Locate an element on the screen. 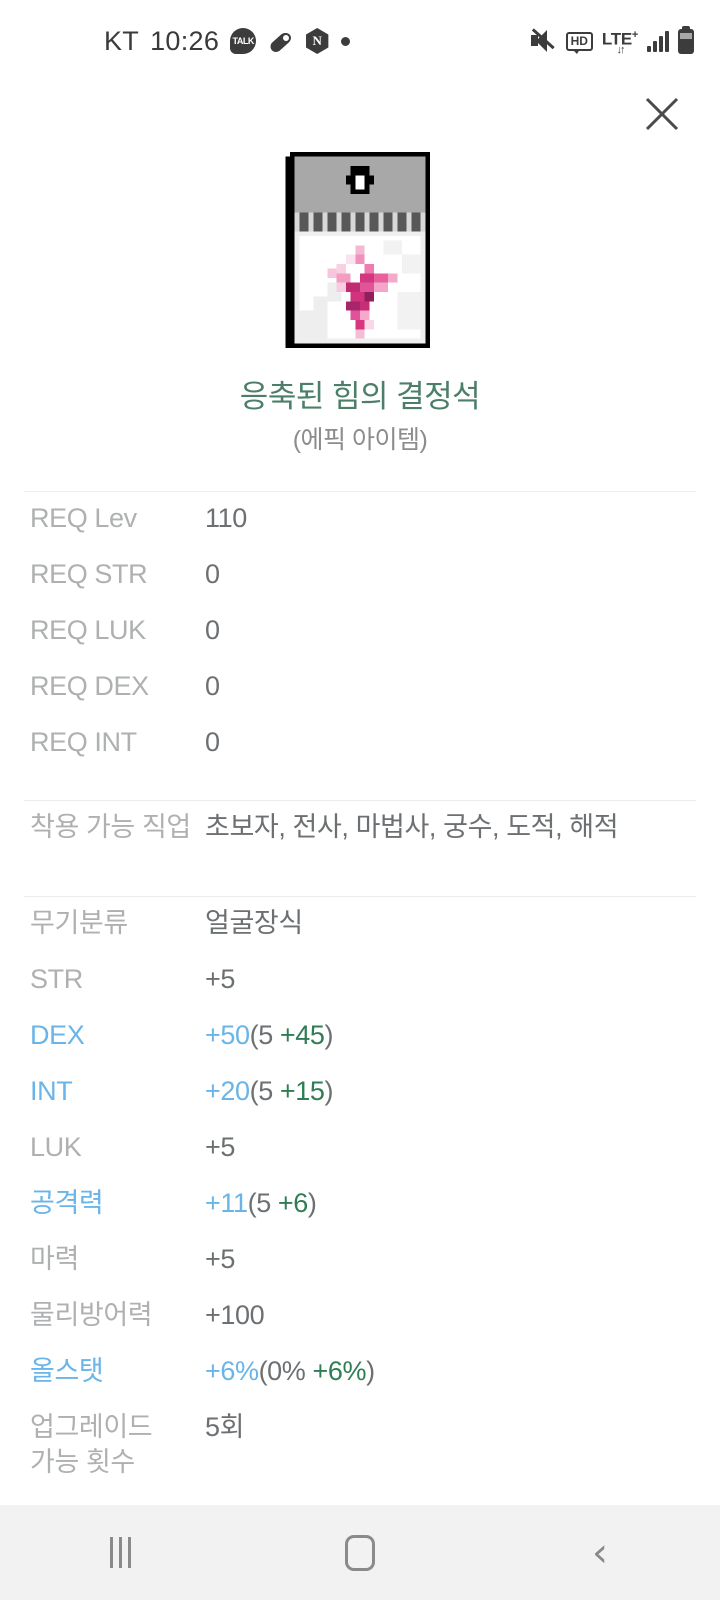 The height and width of the screenshot is (1600, 720). lte-arrows: ↓↑ is located at coordinates (620, 50).